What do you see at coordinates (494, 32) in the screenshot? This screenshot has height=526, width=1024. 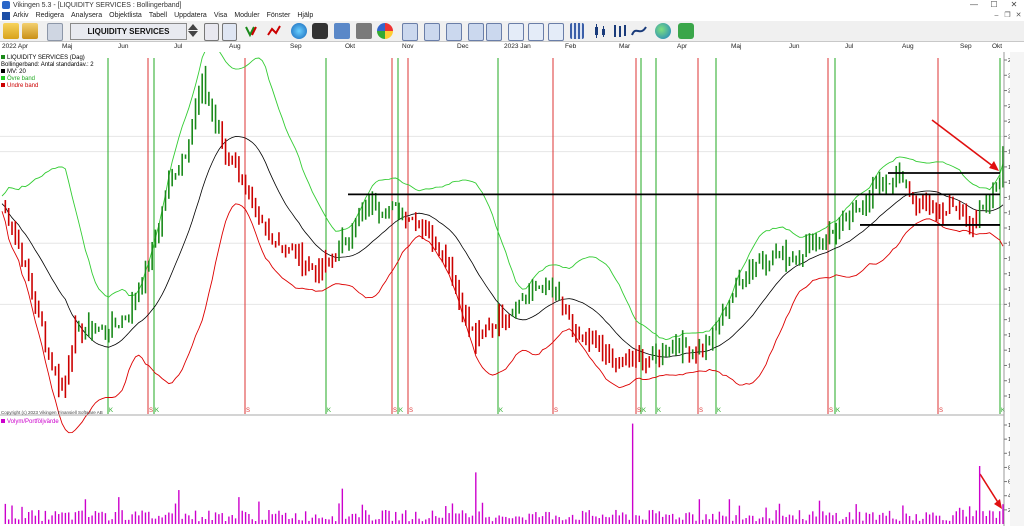 I see `fit-chart-icon` at bounding box center [494, 32].